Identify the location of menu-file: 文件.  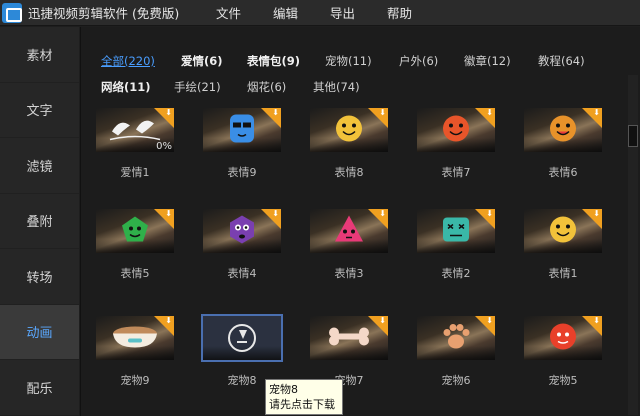
(228, 12).